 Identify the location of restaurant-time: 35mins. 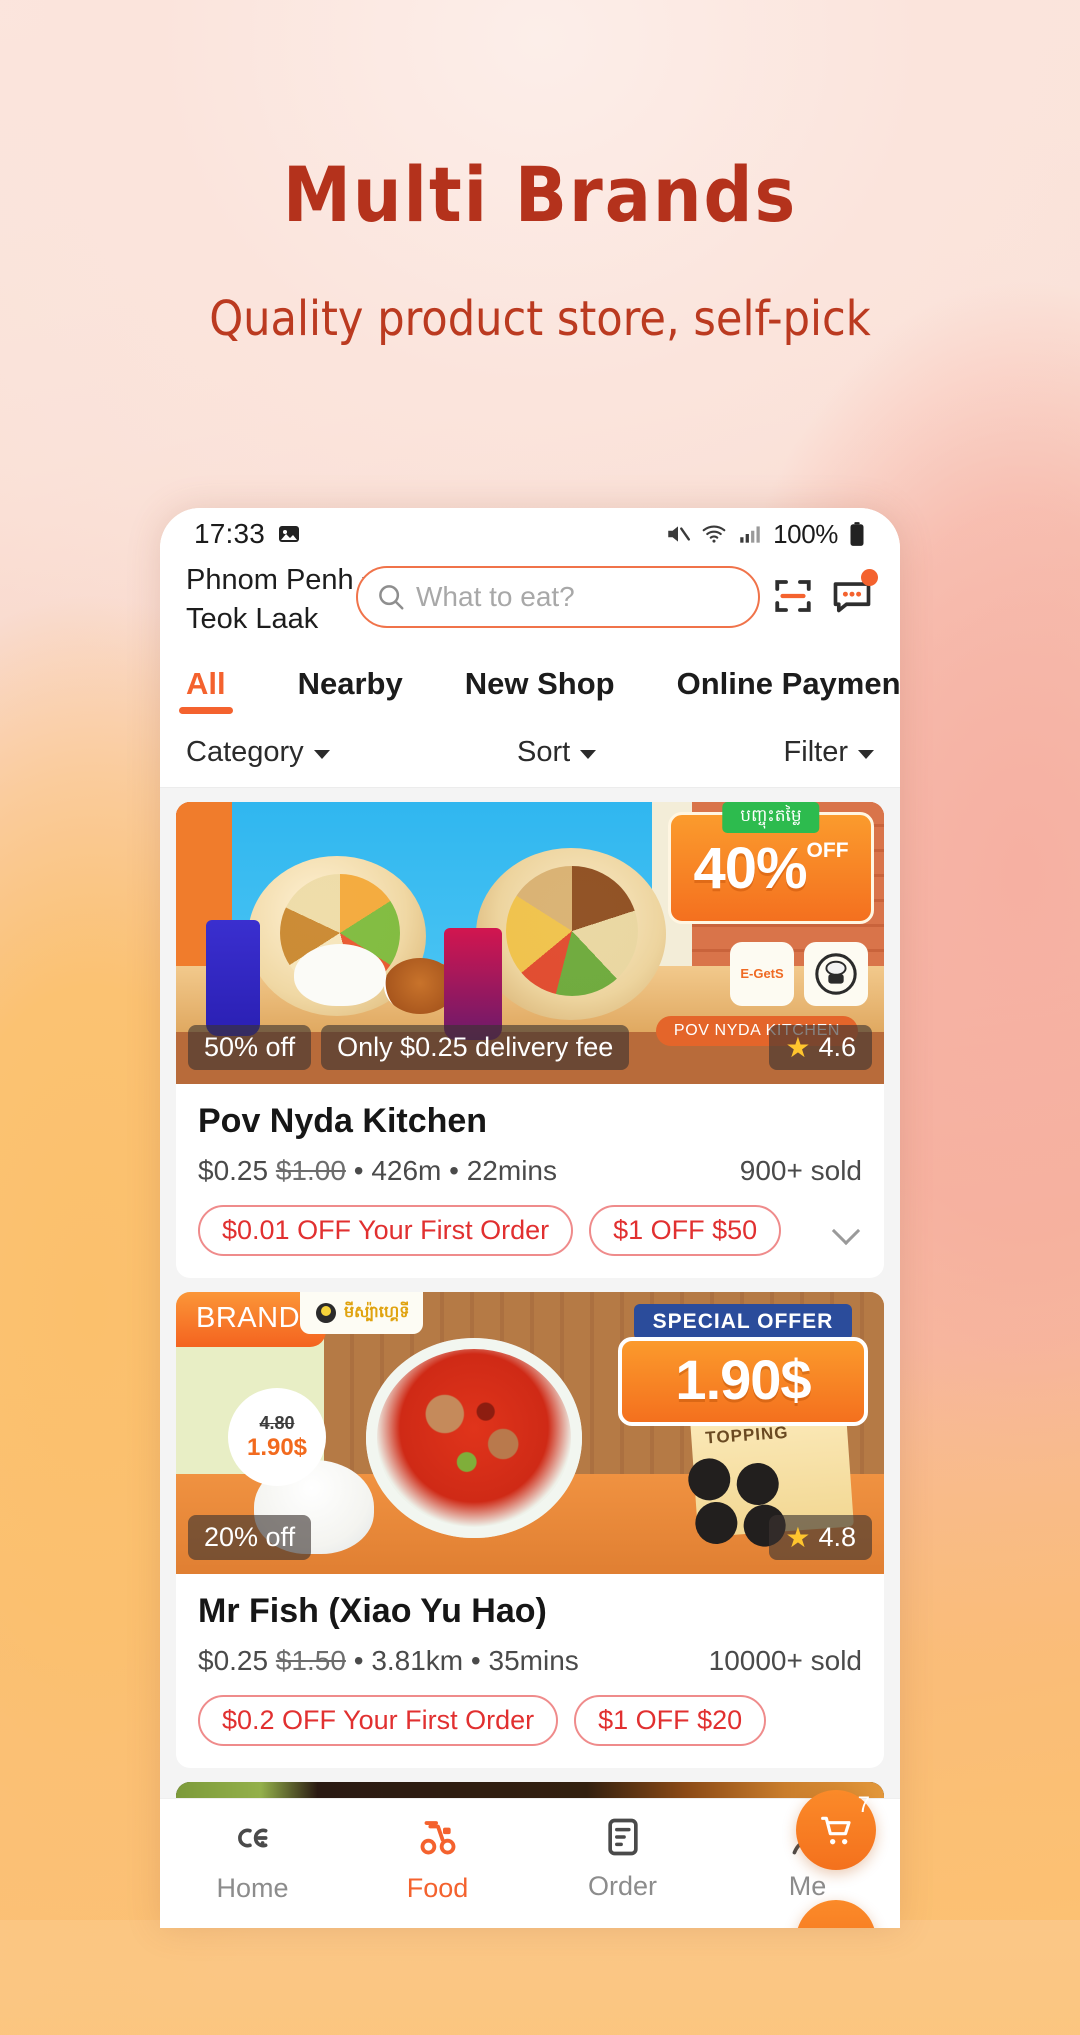
(533, 1660).